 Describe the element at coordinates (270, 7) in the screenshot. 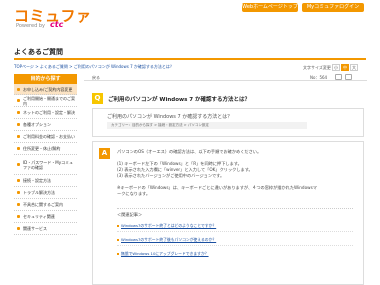

I see `web-top-button: Webホームページトップ` at that location.